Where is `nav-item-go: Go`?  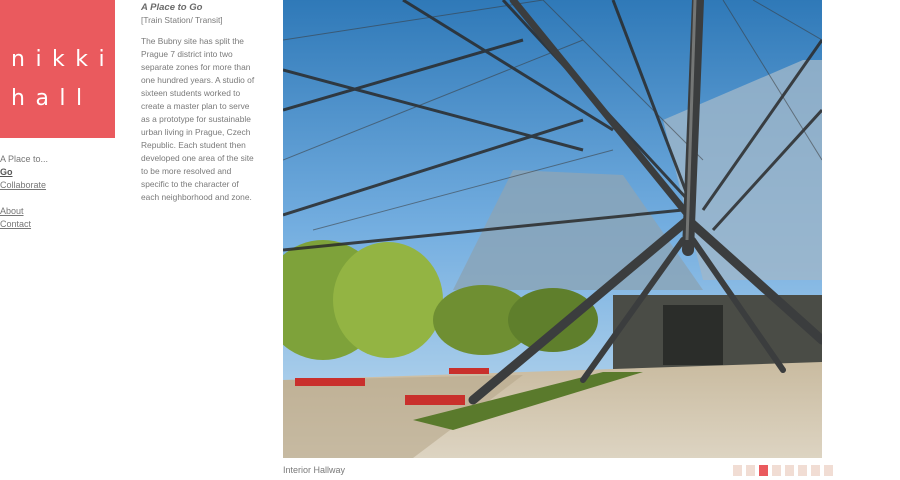 nav-item-go: Go is located at coordinates (24, 172).